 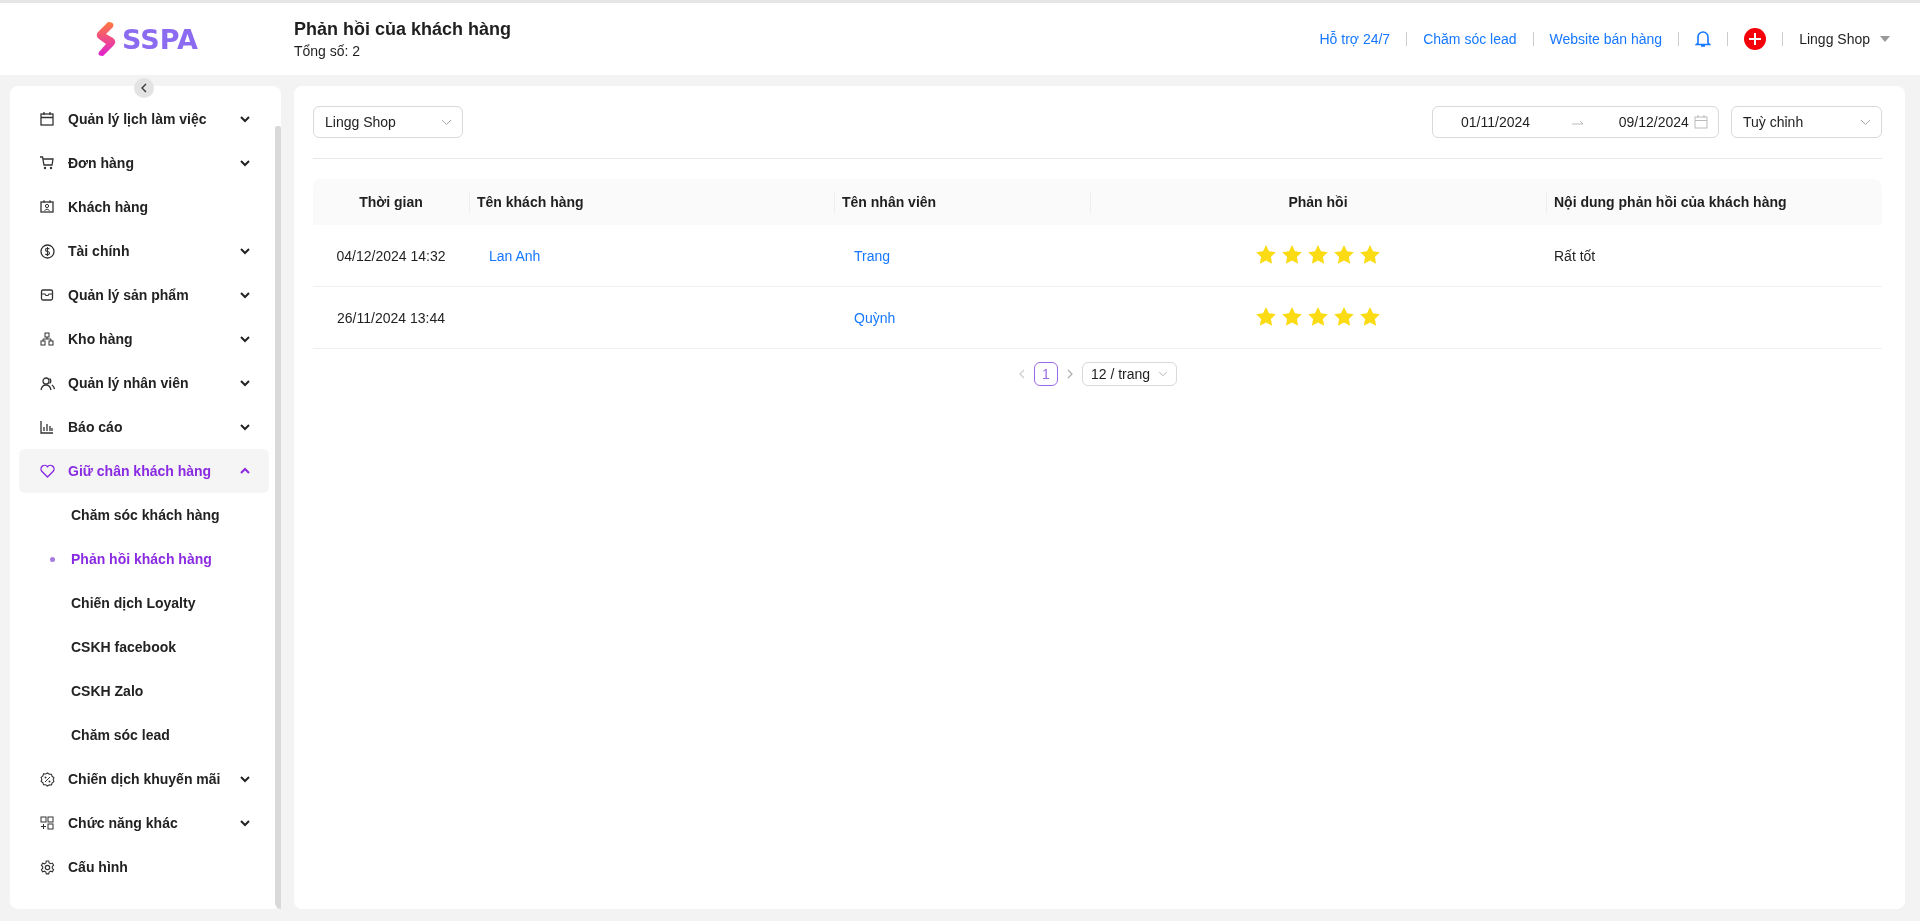 I want to click on bar-chart-icon, so click(x=47, y=427).